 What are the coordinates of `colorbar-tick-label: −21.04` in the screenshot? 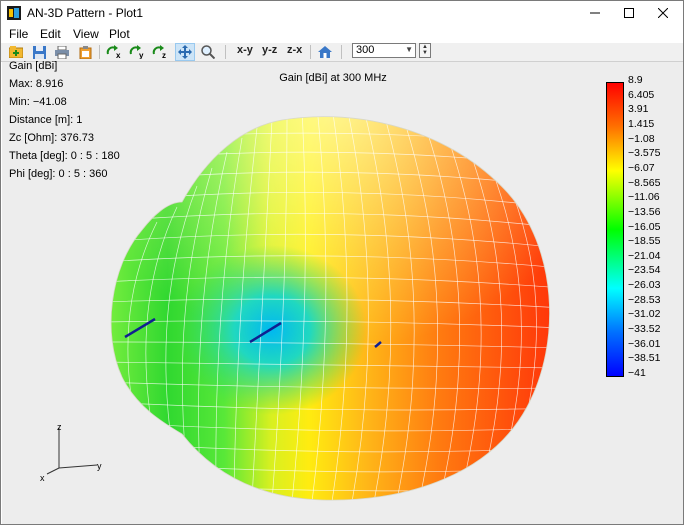 It's located at (644, 255).